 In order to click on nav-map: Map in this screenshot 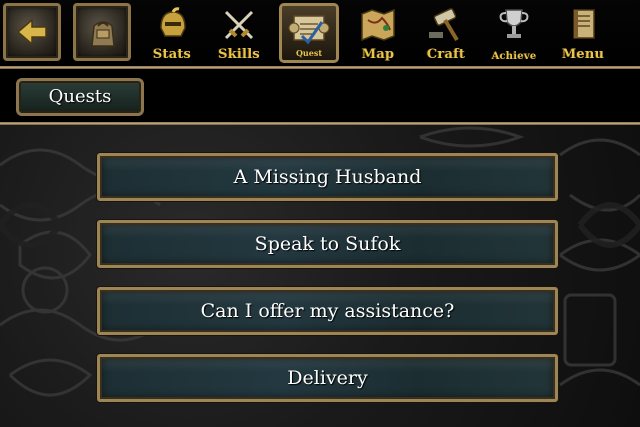, I will do `click(378, 35)`.